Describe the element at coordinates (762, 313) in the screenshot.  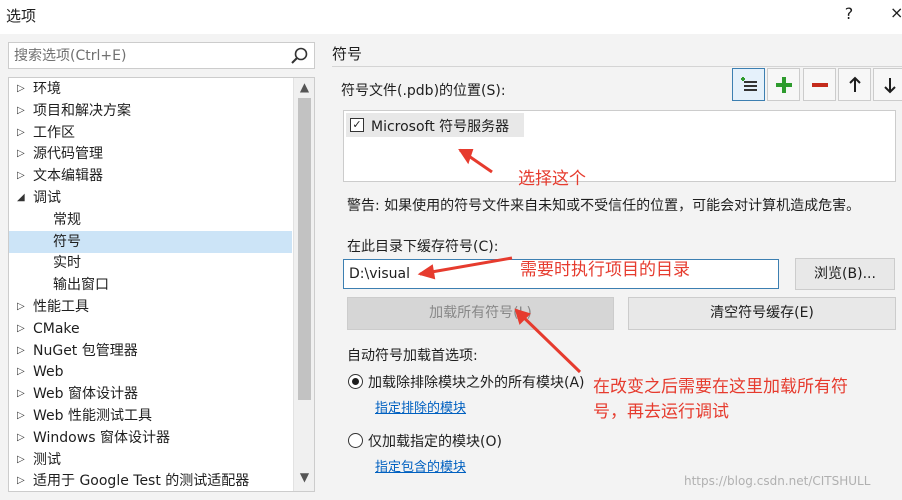
I see `clear-symbol-cache-button: 清空符号缓存(E)` at that location.